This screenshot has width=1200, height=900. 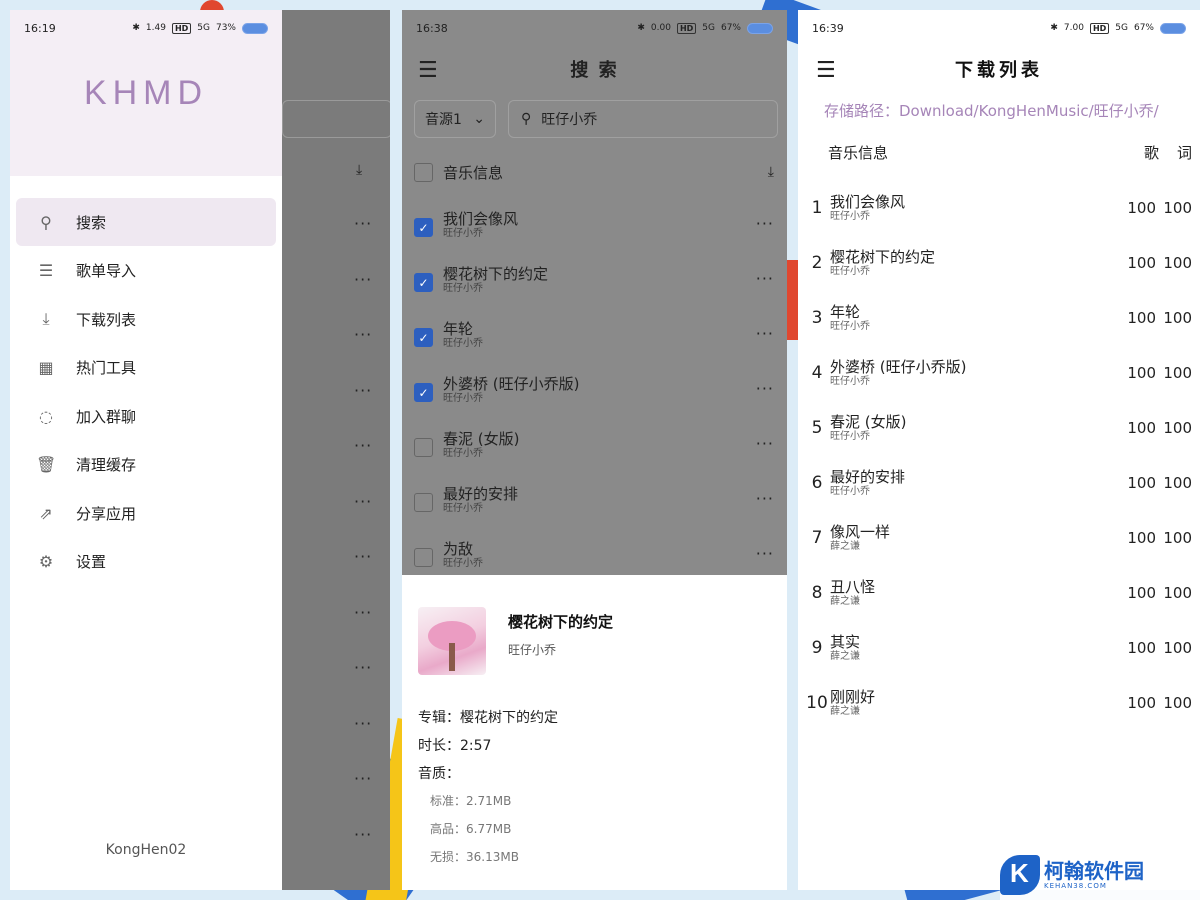 I want to click on song-row: ✓ 樱花树下的约定 旺仔小乔 ···, so click(x=594, y=287).